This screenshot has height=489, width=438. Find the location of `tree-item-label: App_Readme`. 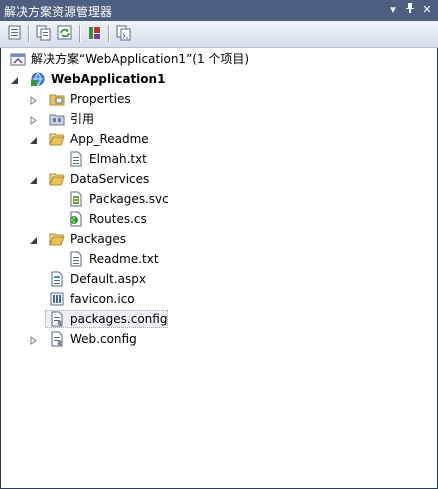

tree-item-label: App_Readme is located at coordinates (109, 139).